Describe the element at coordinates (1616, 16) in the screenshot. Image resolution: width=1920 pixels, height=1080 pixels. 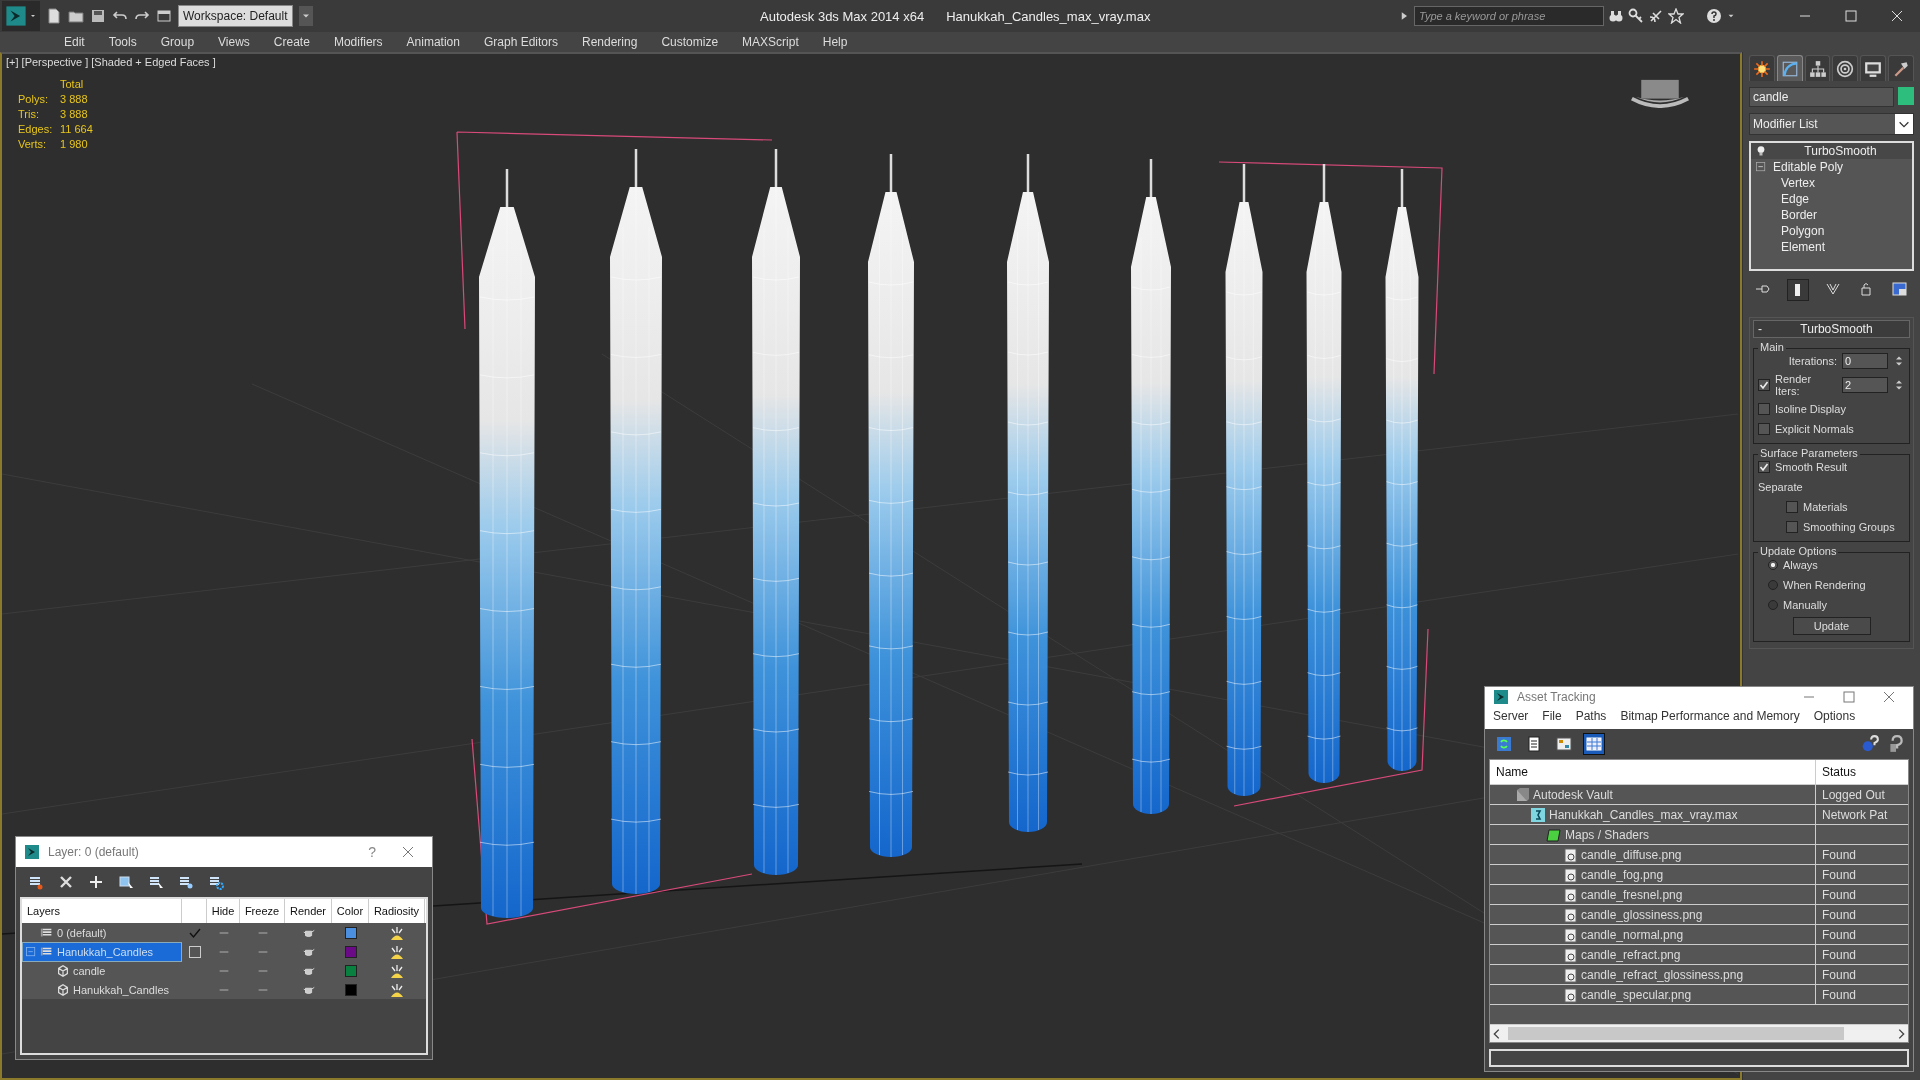
I see `binoculars-icon` at that location.